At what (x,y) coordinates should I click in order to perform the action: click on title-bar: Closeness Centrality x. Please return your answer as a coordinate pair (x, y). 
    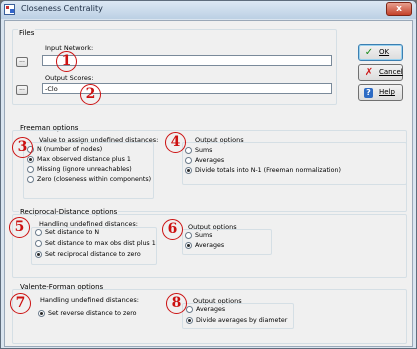
    Looking at the image, I should click on (208, 10).